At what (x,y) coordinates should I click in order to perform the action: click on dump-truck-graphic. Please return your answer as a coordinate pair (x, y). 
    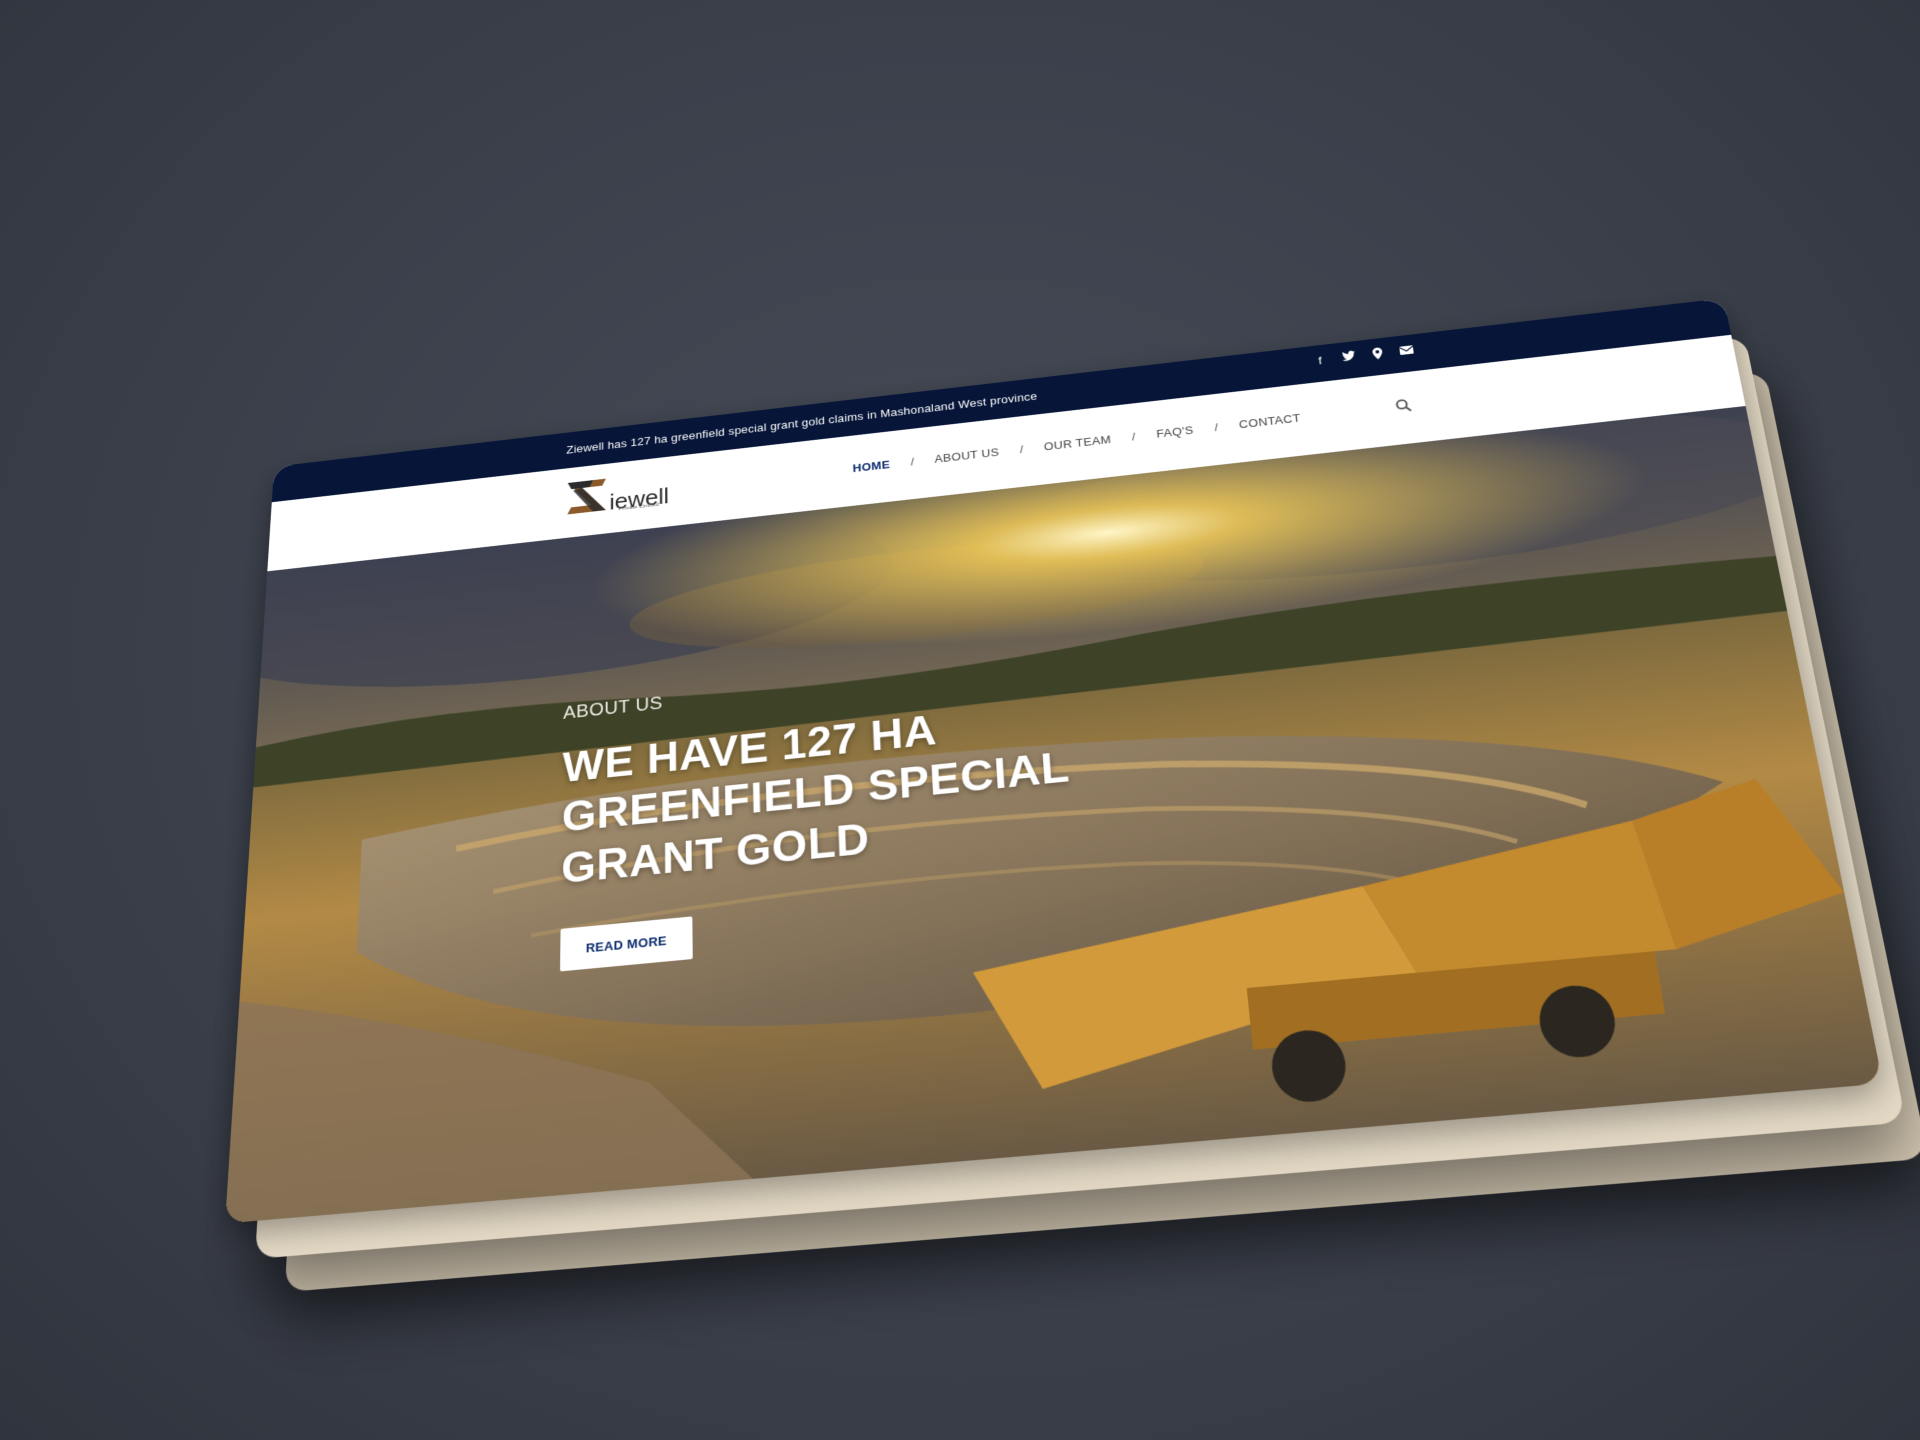
    Looking at the image, I should click on (1411, 938).